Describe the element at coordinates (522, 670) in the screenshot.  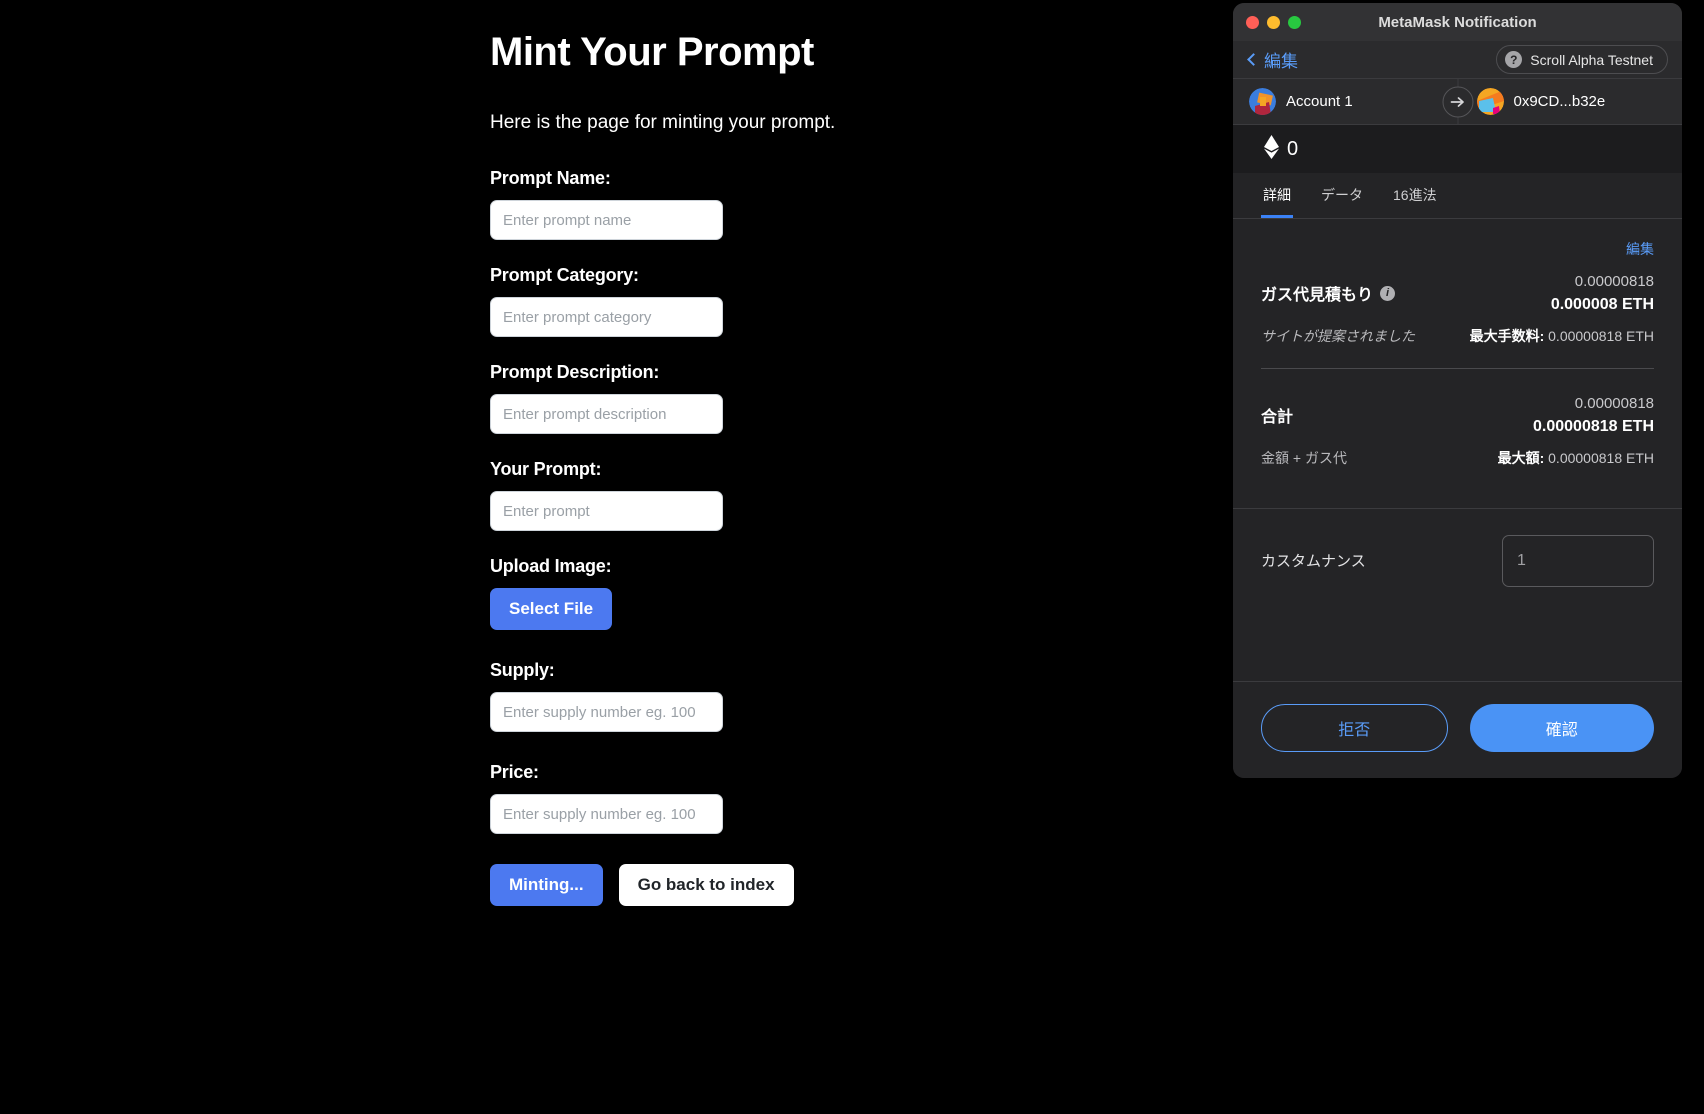
I see `label-supply: Supply:` at that location.